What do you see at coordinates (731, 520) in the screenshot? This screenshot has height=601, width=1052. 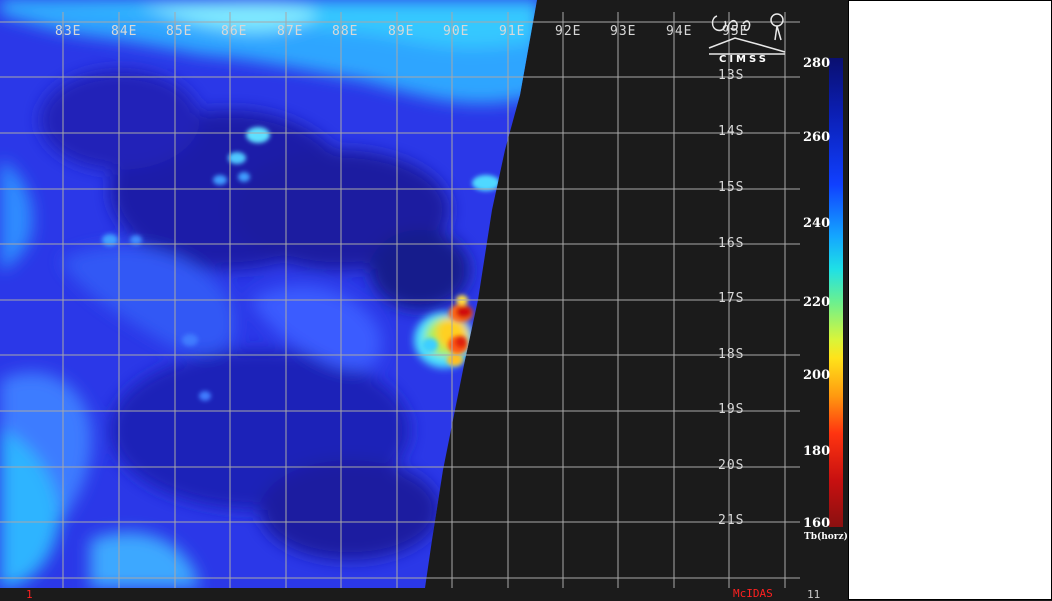 I see `lat-label-21s: 21S` at bounding box center [731, 520].